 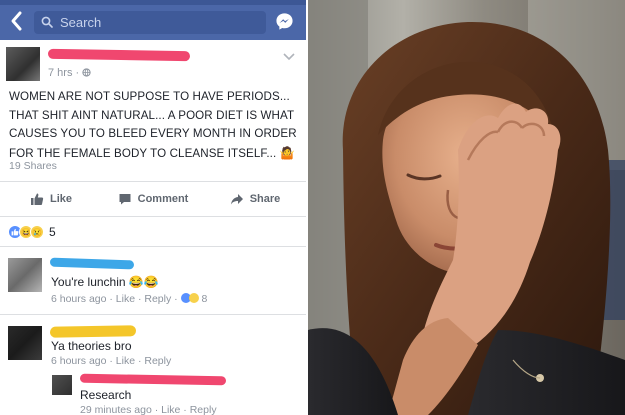 What do you see at coordinates (150, 22) in the screenshot?
I see `search-input: Search` at bounding box center [150, 22].